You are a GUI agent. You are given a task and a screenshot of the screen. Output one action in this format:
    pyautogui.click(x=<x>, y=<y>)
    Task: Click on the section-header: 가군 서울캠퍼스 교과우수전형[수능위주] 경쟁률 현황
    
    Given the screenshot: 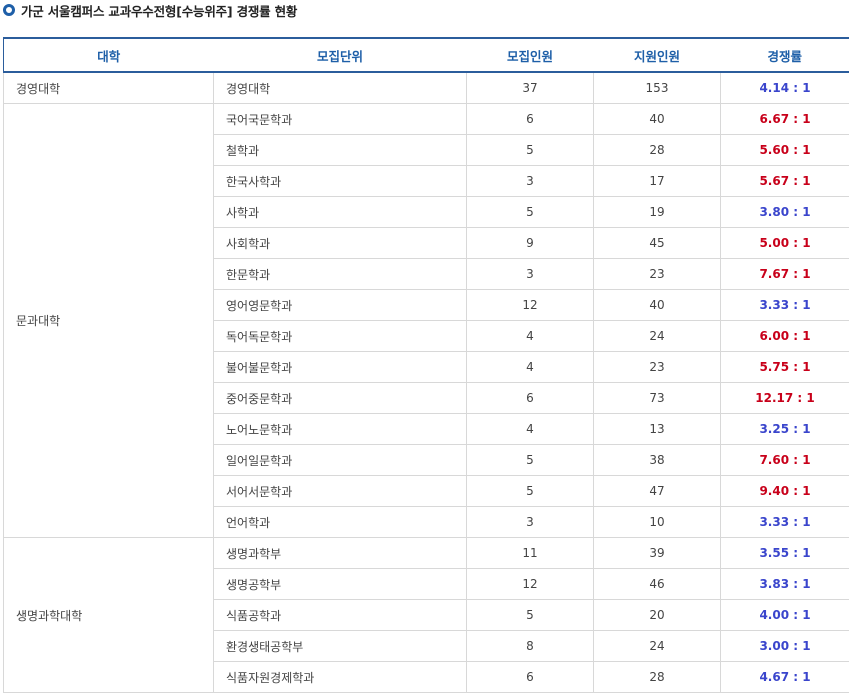 What is the action you would take?
    pyautogui.click(x=424, y=18)
    